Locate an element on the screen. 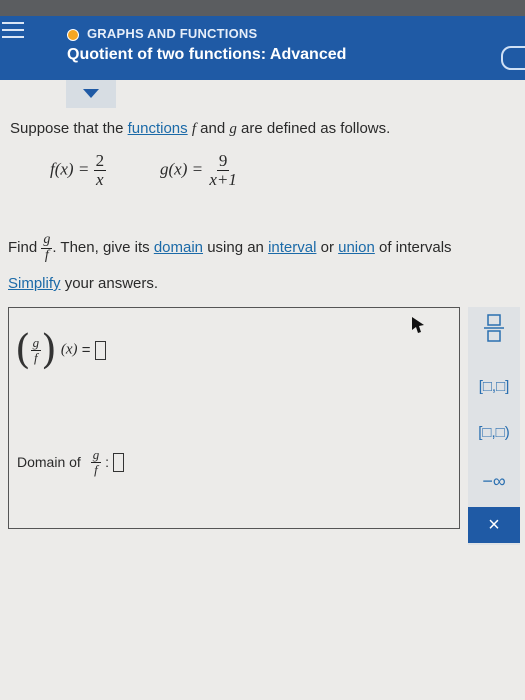 The image size is (525, 700). domain-link: domain is located at coordinates (178, 247).